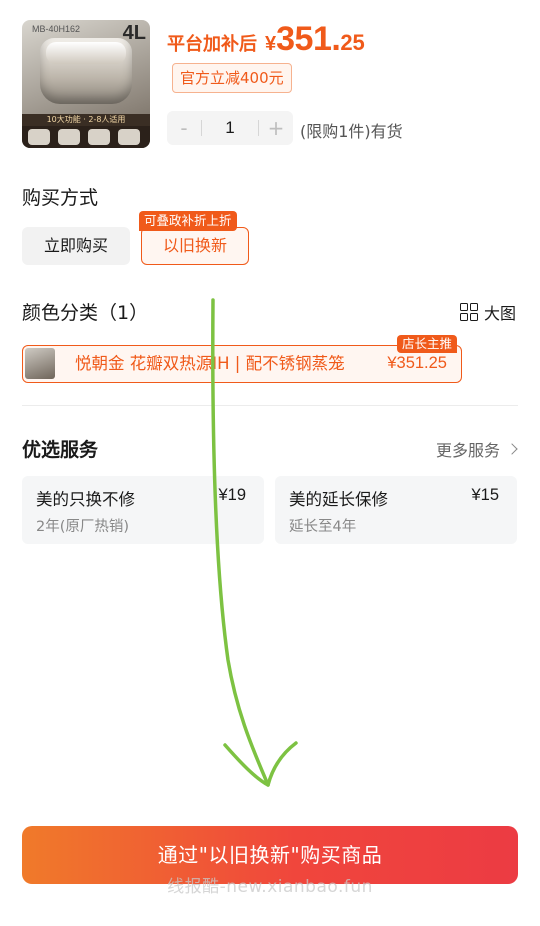 The width and height of the screenshot is (540, 926). Describe the element at coordinates (308, 39) in the screenshot. I see `price-integer: 351.` at that location.